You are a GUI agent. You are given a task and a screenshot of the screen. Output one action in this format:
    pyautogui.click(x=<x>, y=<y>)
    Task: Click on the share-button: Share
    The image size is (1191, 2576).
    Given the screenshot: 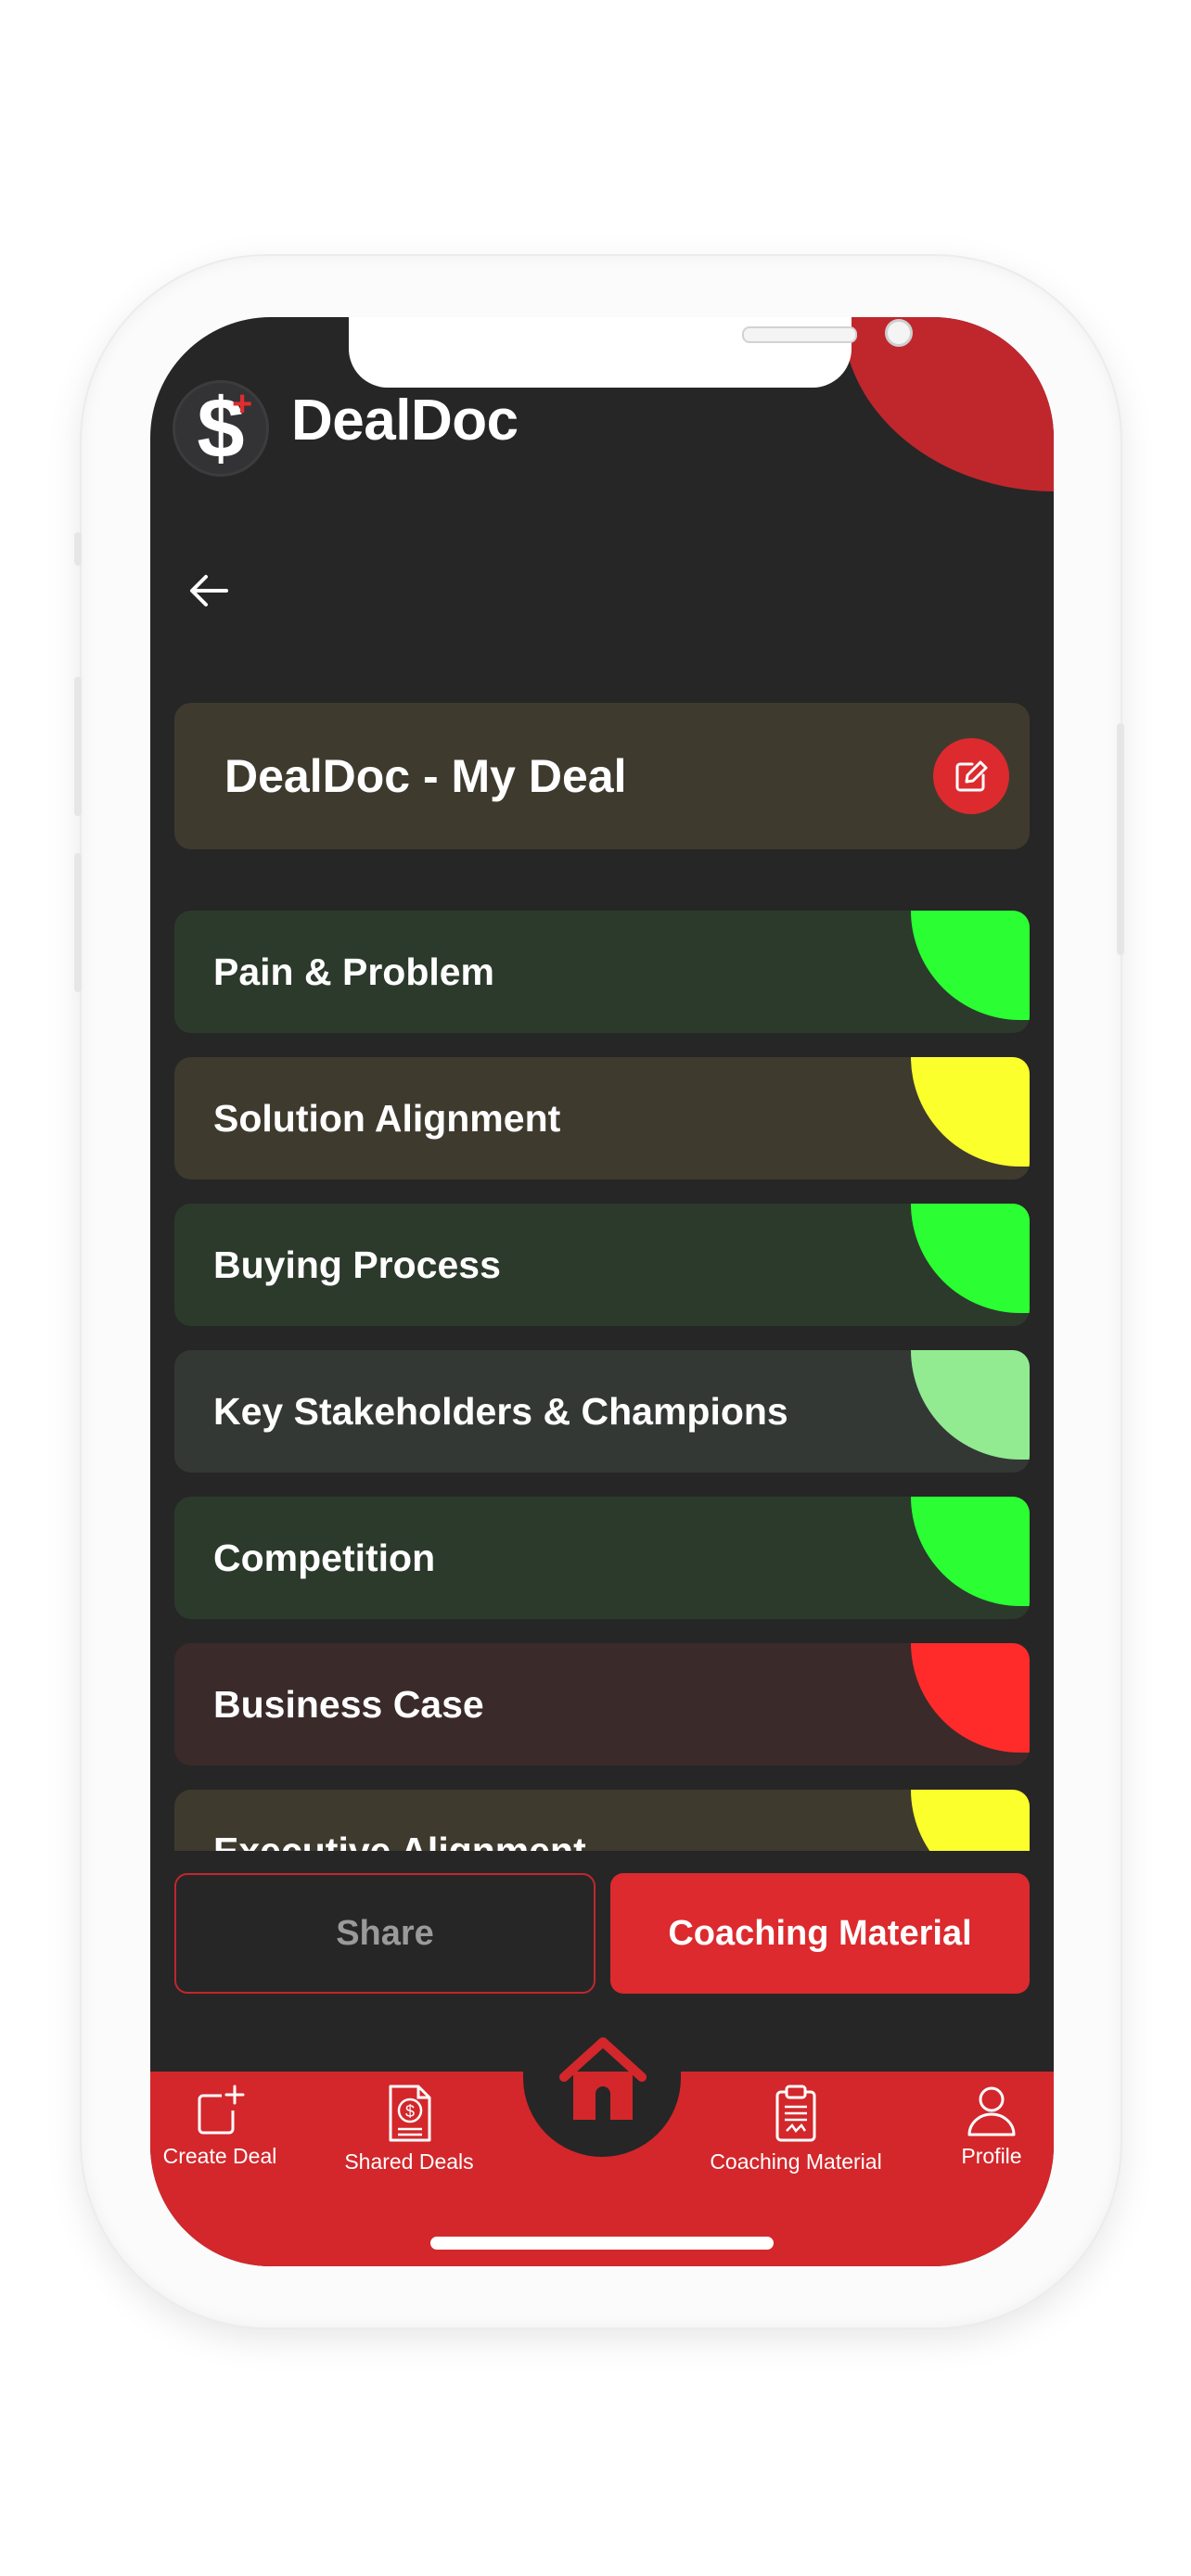 What is the action you would take?
    pyautogui.click(x=385, y=1933)
    